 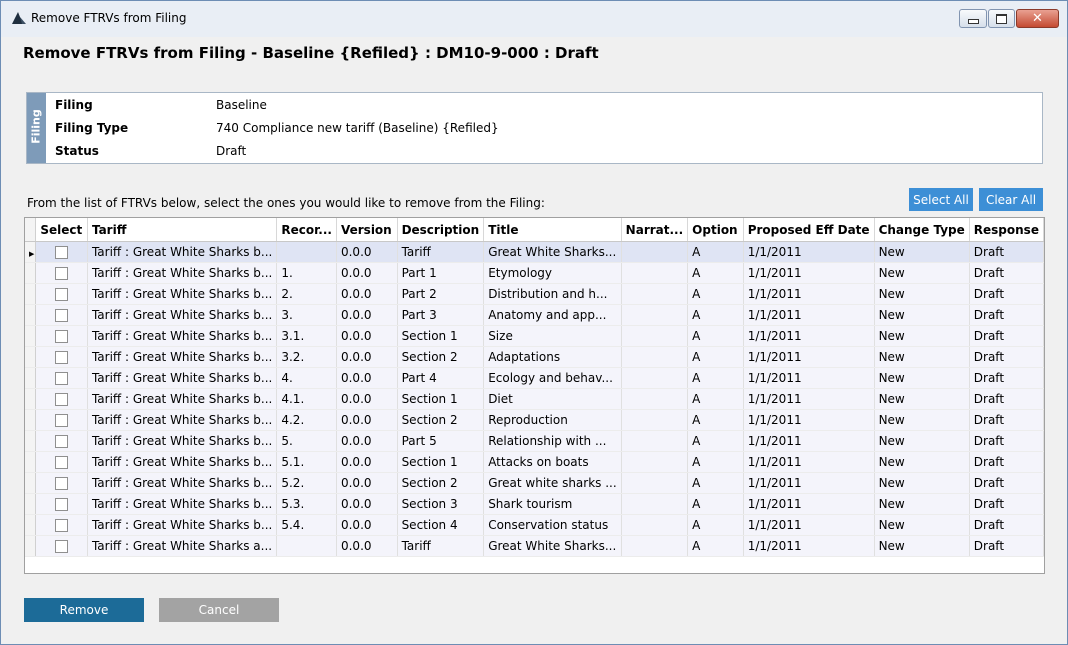 I want to click on close-button: ✕, so click(x=1037, y=18).